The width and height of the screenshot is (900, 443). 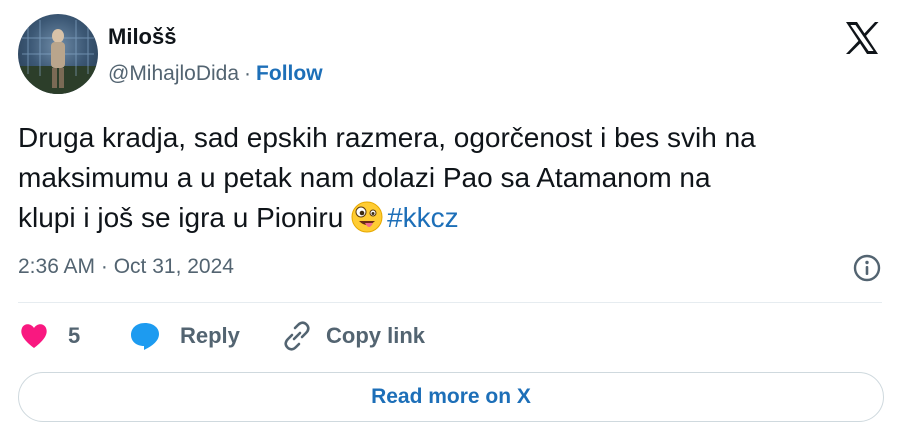 I want to click on link-icon, so click(x=297, y=336).